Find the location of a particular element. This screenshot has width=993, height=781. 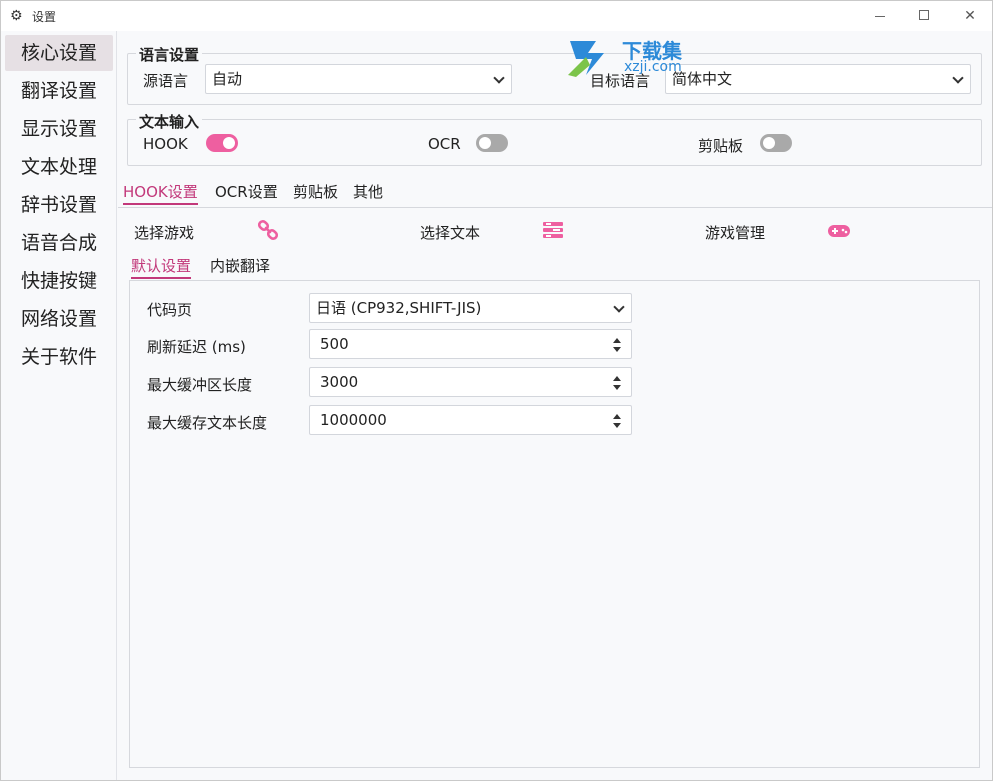

max-buffer-spinbox: 3000 is located at coordinates (470, 382).